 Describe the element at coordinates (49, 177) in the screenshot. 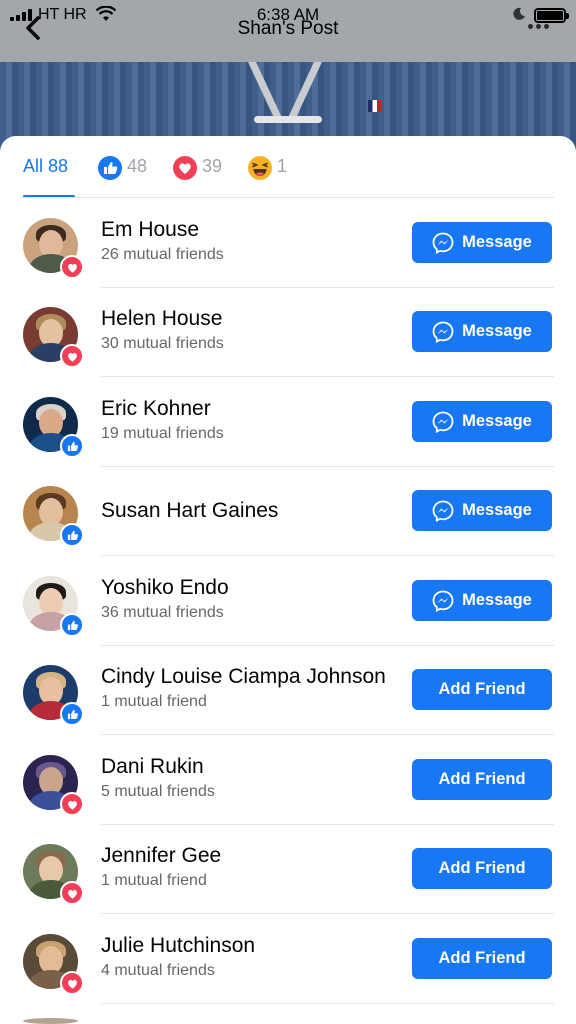

I see `tab-all: All 88` at that location.